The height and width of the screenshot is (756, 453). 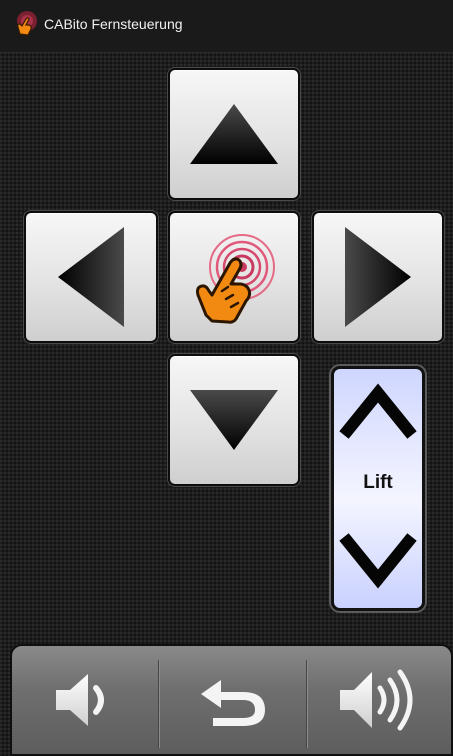 I want to click on move-down-button, so click(x=234, y=420).